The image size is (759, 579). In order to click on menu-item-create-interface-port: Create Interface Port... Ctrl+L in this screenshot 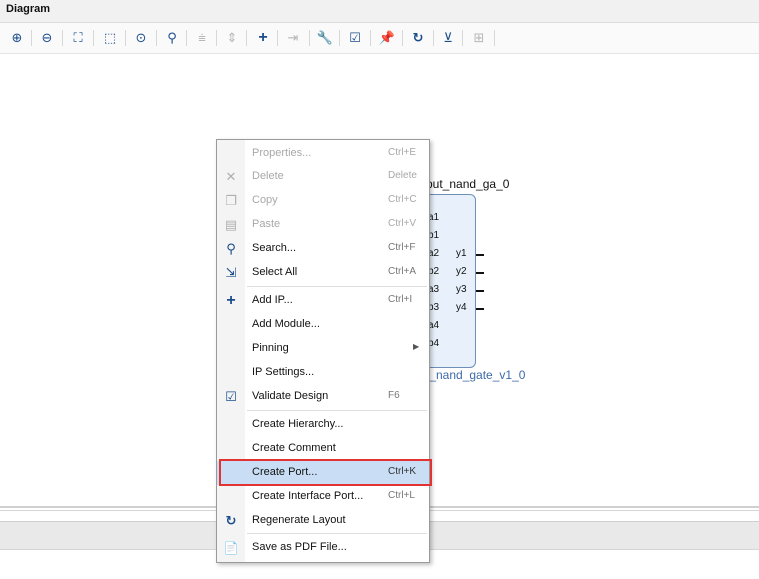, I will do `click(323, 497)`.